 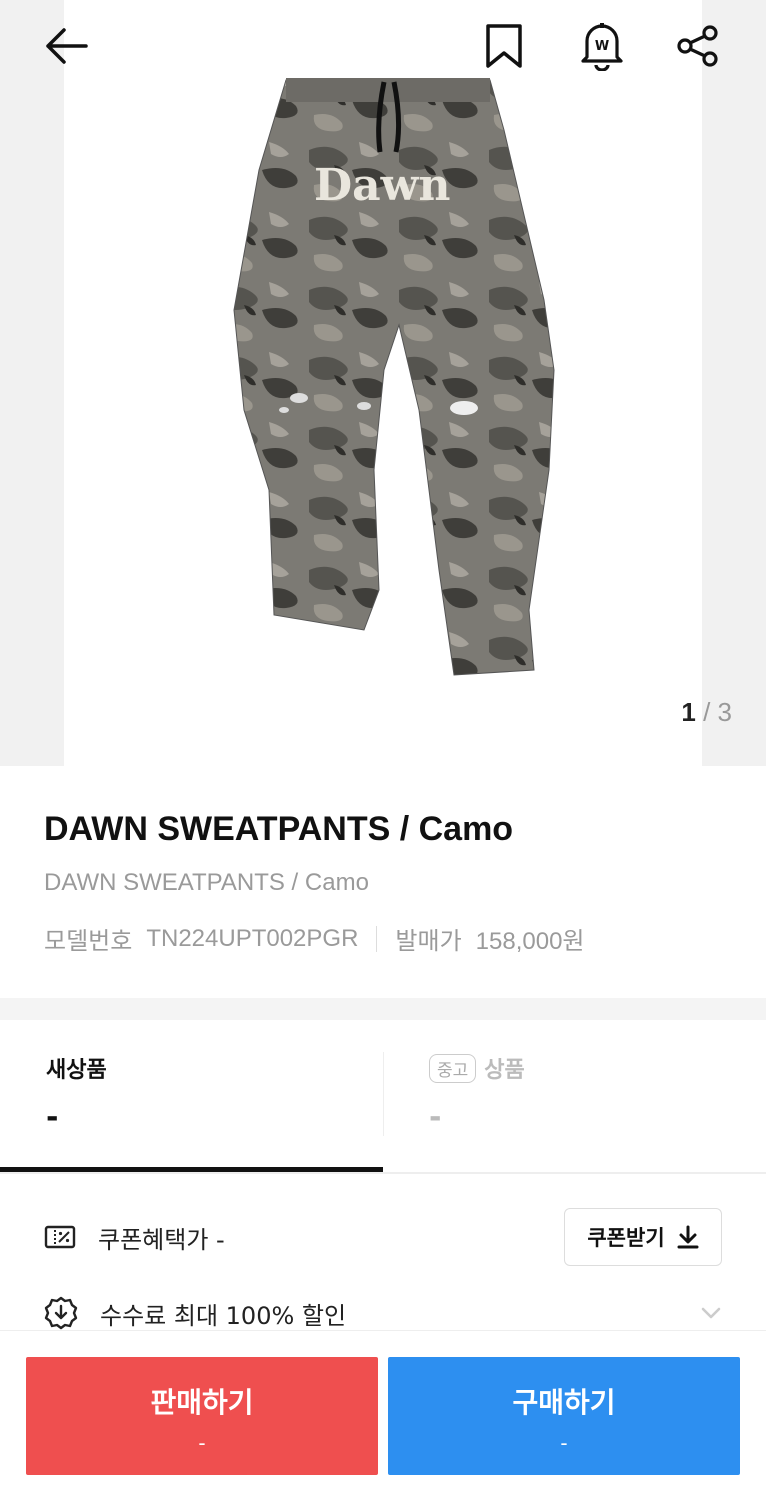 What do you see at coordinates (383, 1415) in the screenshot?
I see `bottom-action-bar: 판매하기 - 구매하기 -` at bounding box center [383, 1415].